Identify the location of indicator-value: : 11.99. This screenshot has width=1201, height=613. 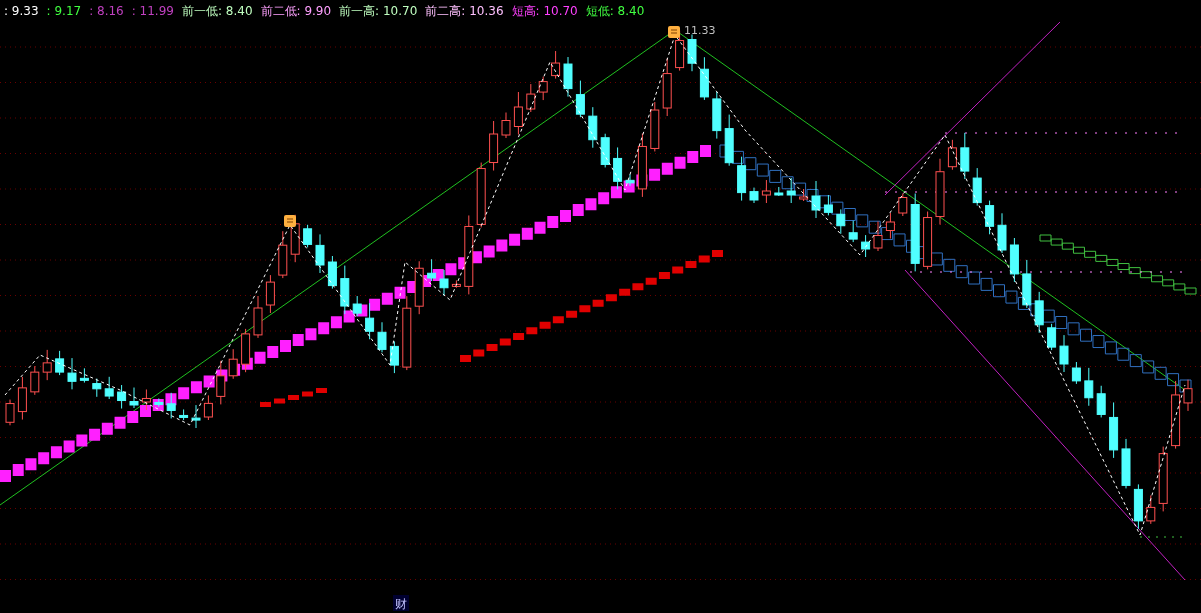
(152, 11).